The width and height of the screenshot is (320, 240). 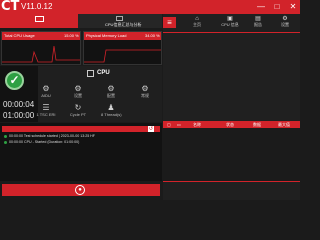 I want to click on tool-tsc: ☰ 1 TSC ERI, so click(x=46, y=110).